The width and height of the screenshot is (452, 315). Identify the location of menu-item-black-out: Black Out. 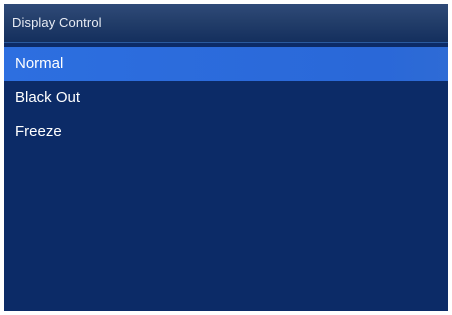
(226, 98).